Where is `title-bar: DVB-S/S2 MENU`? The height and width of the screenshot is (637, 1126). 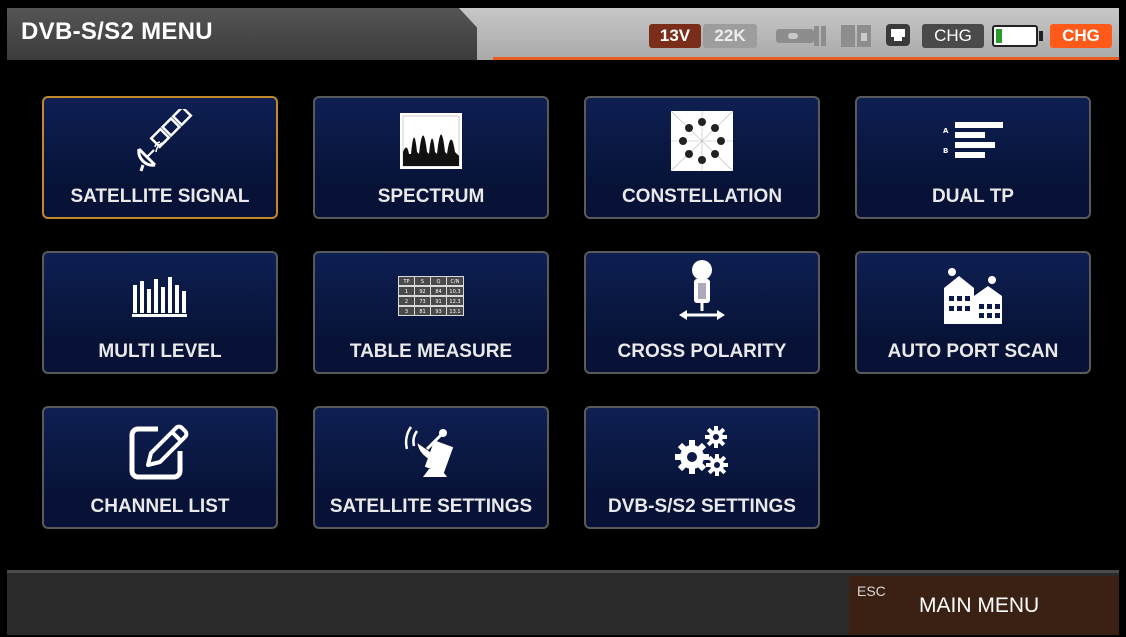 title-bar: DVB-S/S2 MENU is located at coordinates (242, 34).